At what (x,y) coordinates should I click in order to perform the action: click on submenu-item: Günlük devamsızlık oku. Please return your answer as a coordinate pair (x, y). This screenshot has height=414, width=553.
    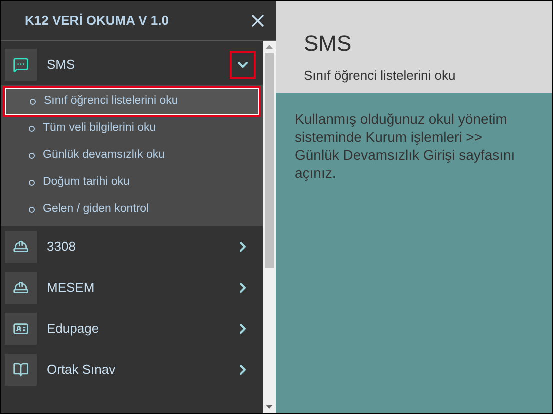
    Looking at the image, I should click on (132, 155).